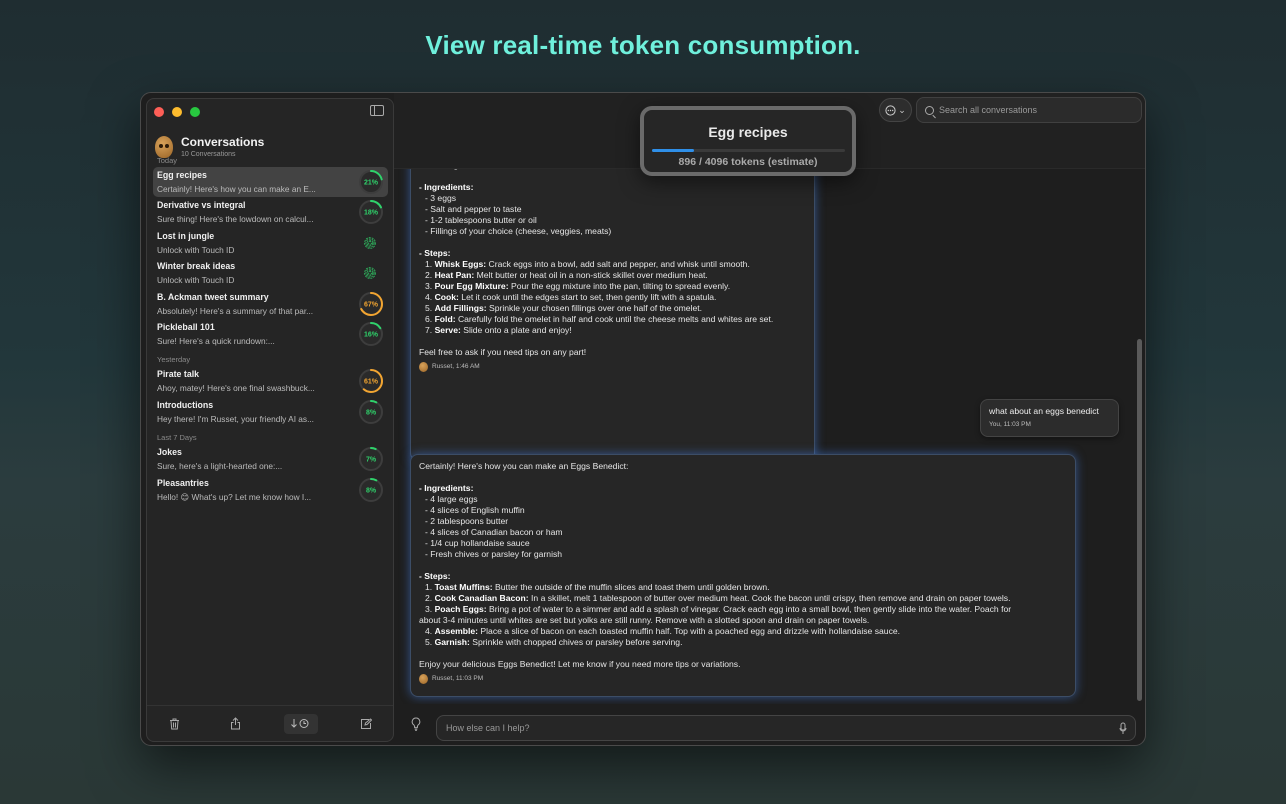 Image resolution: width=1286 pixels, height=804 pixels. Describe the element at coordinates (473, 209) in the screenshot. I see `message-line: - Salt and pepper to taste` at that location.